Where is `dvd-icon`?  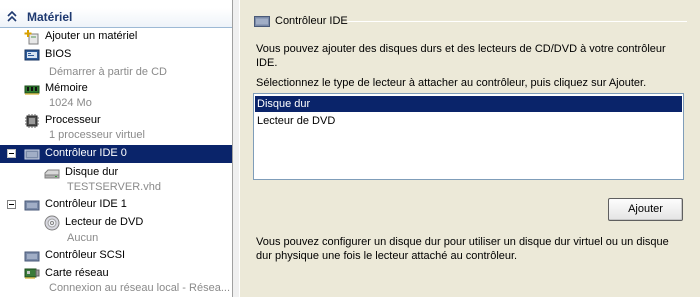 dvd-icon is located at coordinates (52, 223).